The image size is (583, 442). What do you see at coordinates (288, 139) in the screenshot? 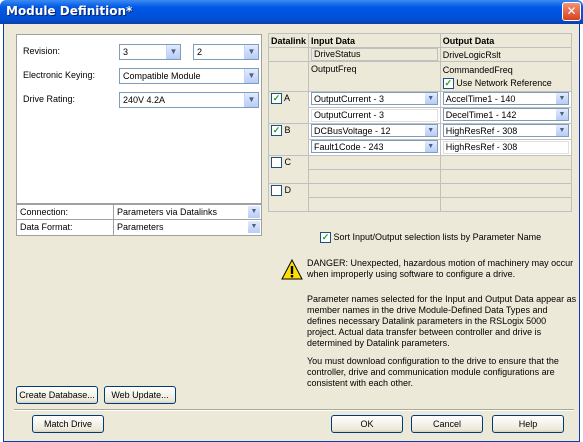
I see `datalink-b-cell: ✓ B` at bounding box center [288, 139].